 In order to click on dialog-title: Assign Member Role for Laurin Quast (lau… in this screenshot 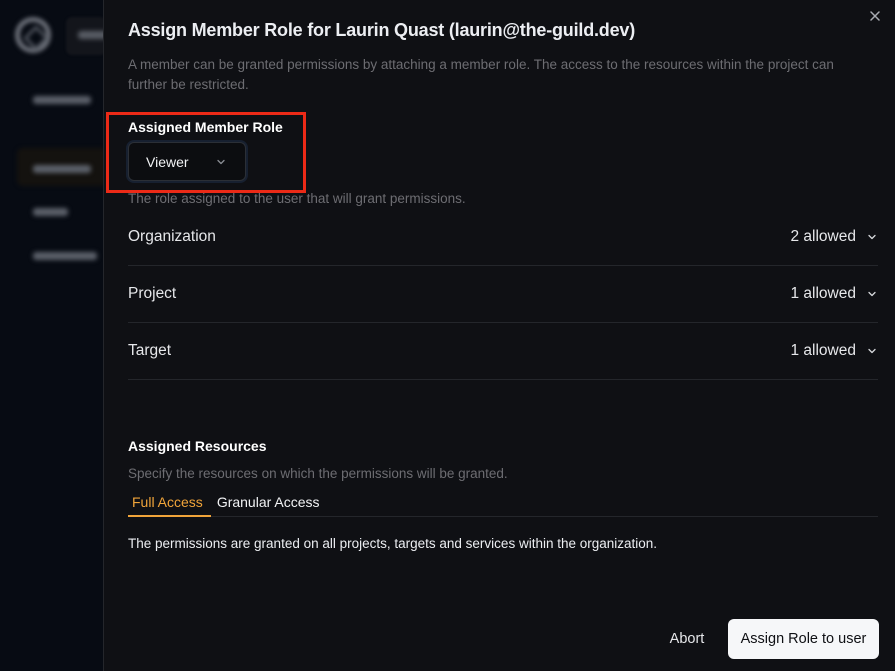, I will do `click(381, 30)`.